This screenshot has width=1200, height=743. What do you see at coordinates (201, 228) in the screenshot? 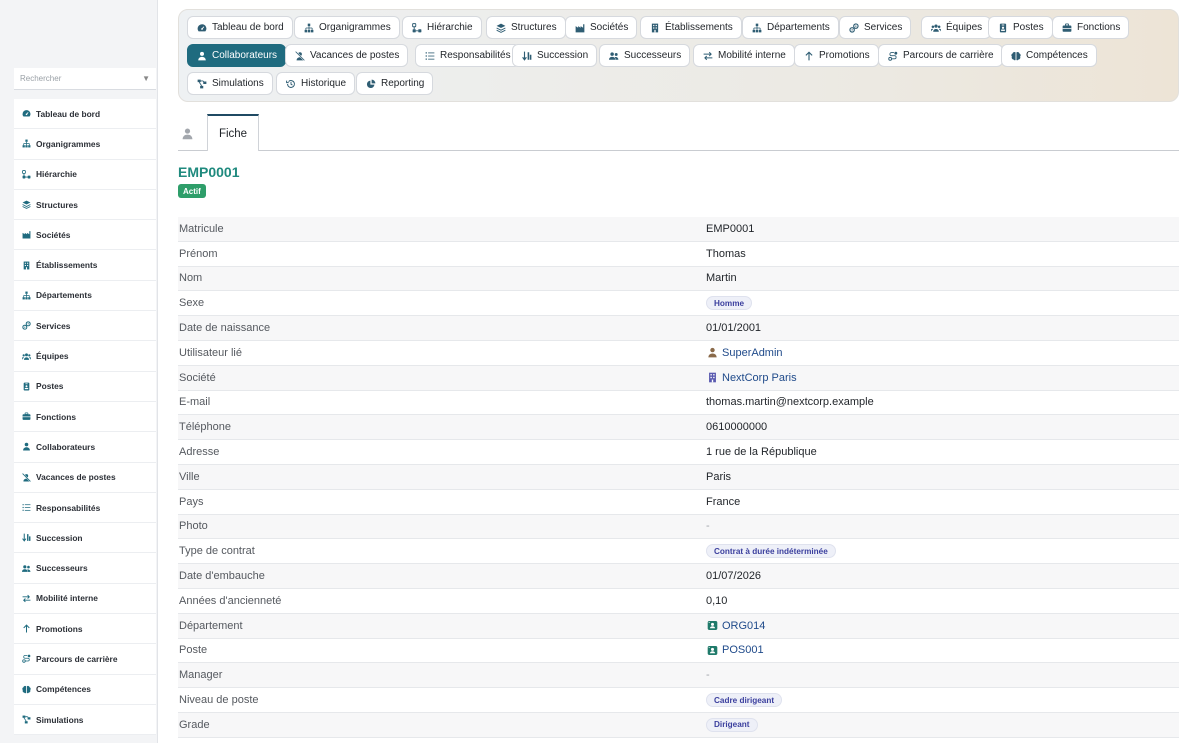
I see `field-label: Matricule` at bounding box center [201, 228].